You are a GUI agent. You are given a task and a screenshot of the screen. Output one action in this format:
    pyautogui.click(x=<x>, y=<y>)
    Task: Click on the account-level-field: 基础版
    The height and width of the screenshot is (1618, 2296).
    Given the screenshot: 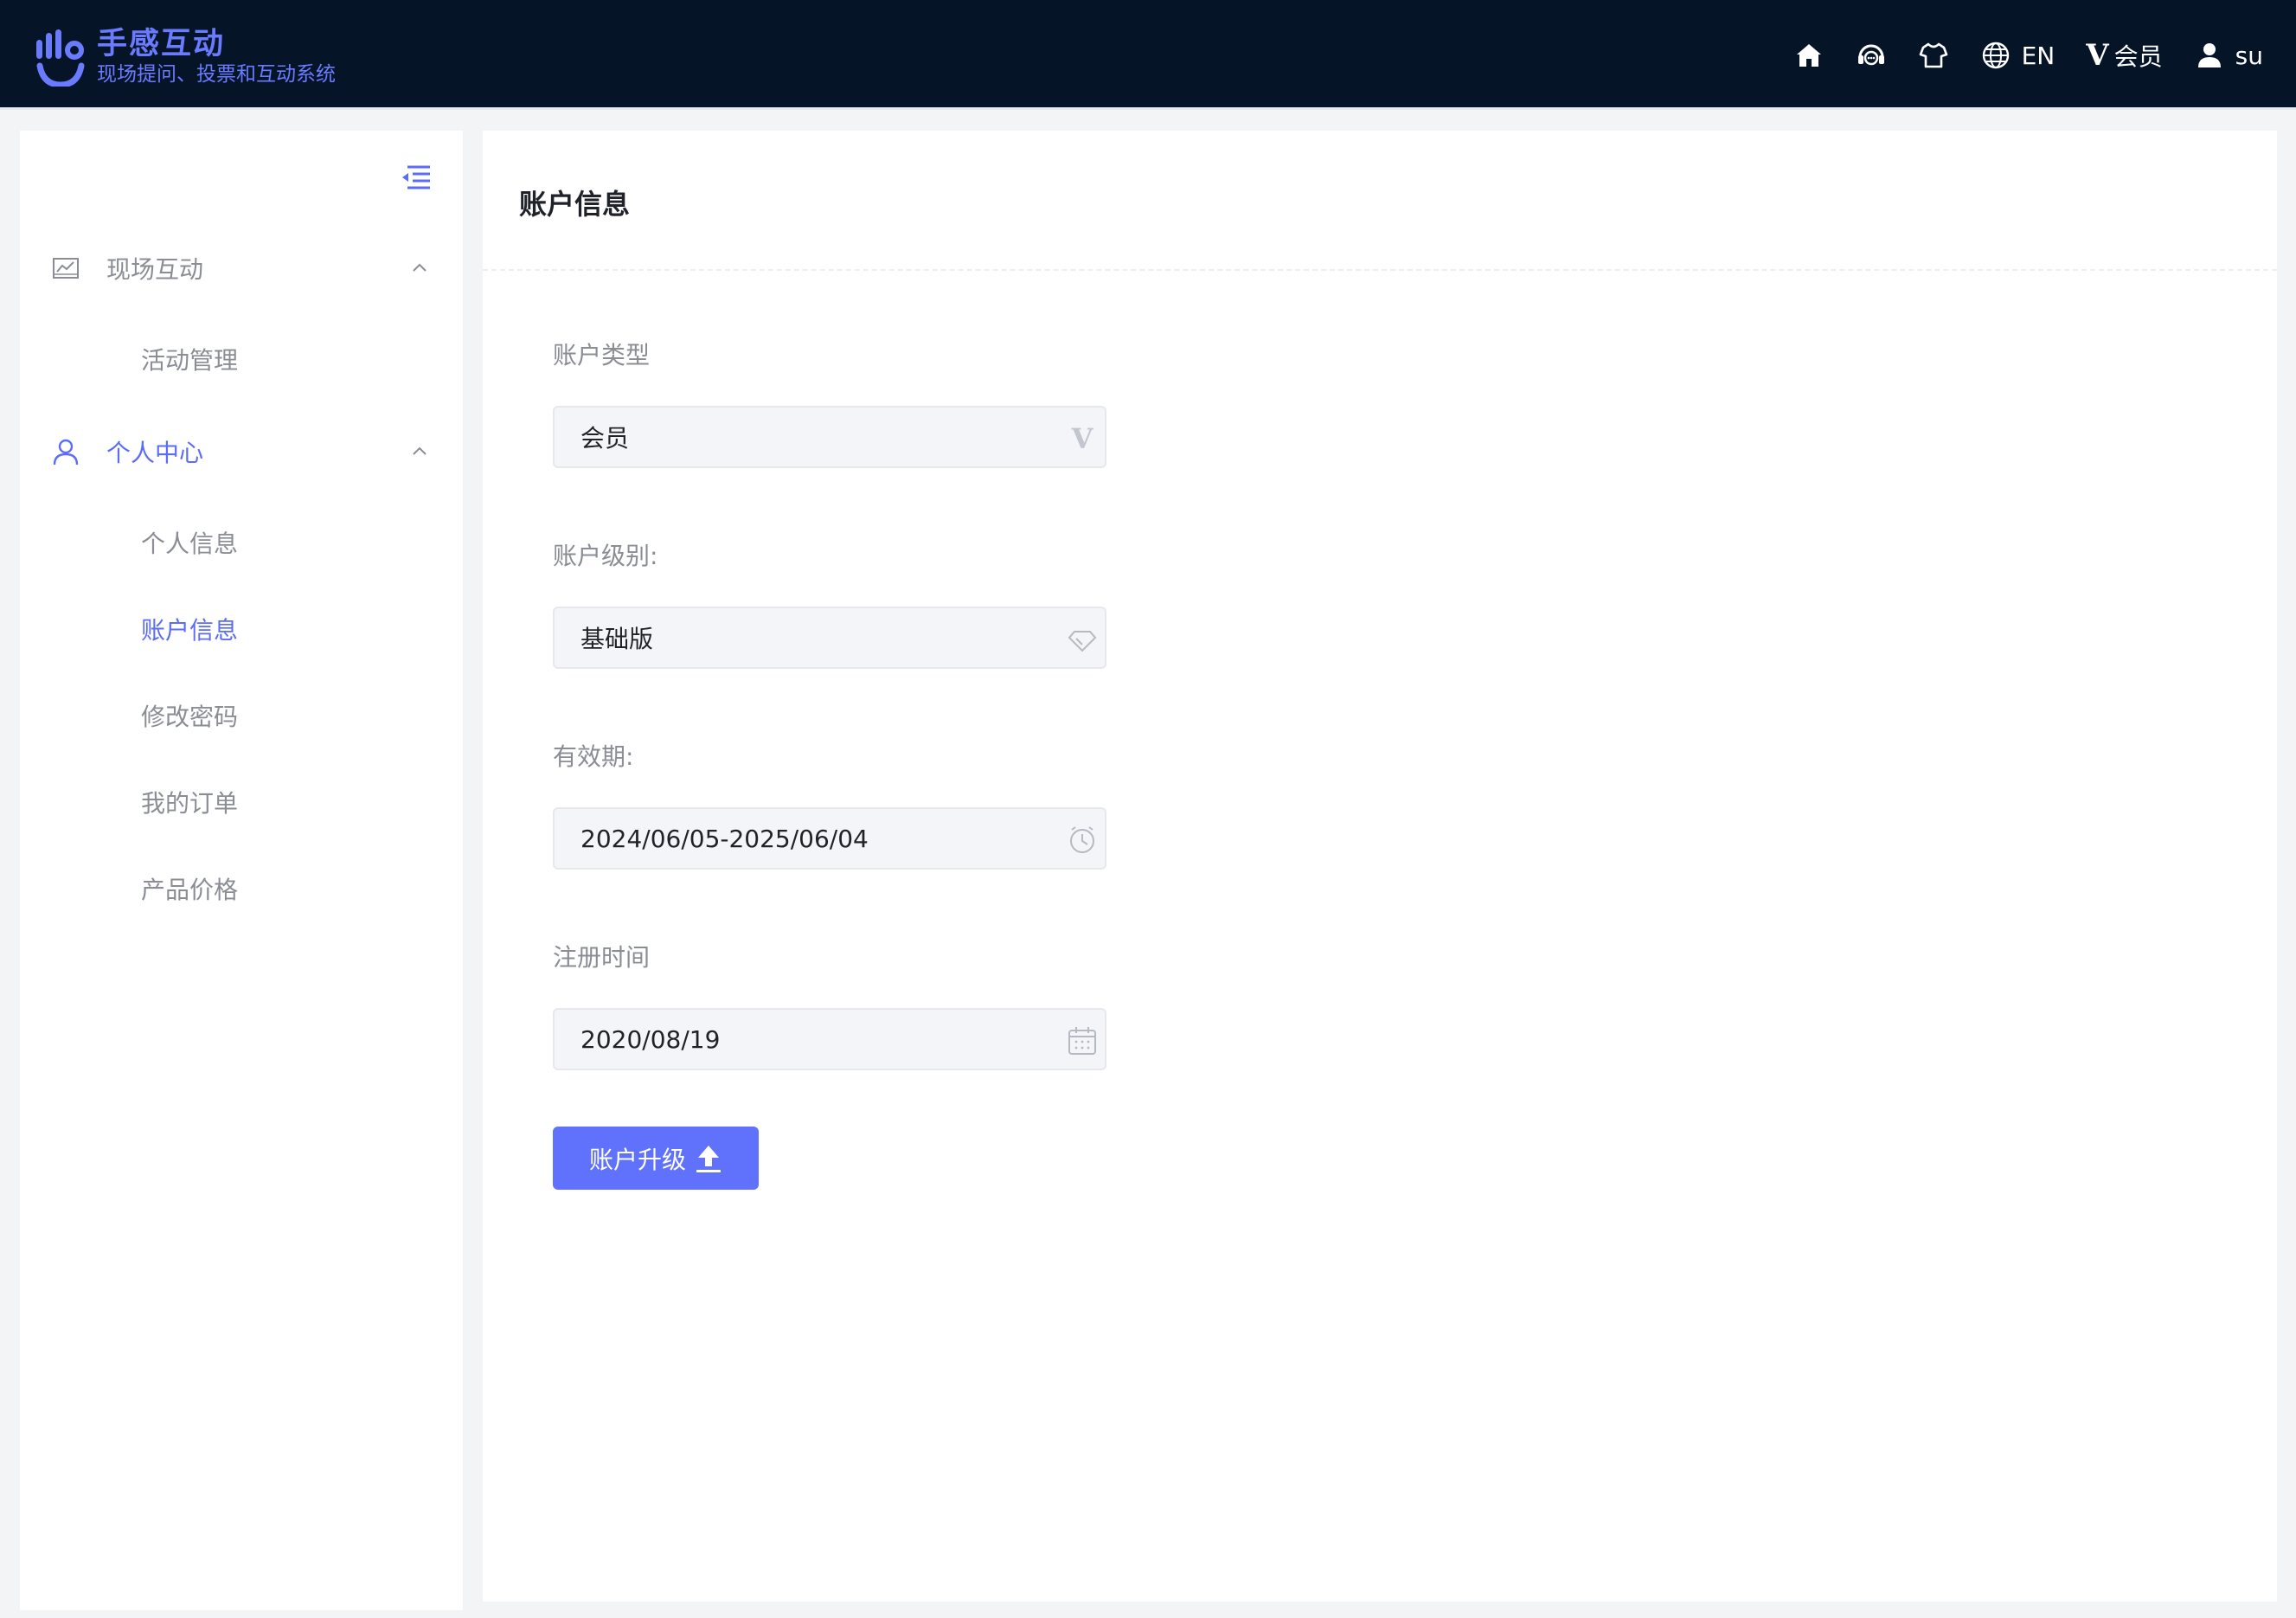 What is the action you would take?
    pyautogui.click(x=829, y=638)
    